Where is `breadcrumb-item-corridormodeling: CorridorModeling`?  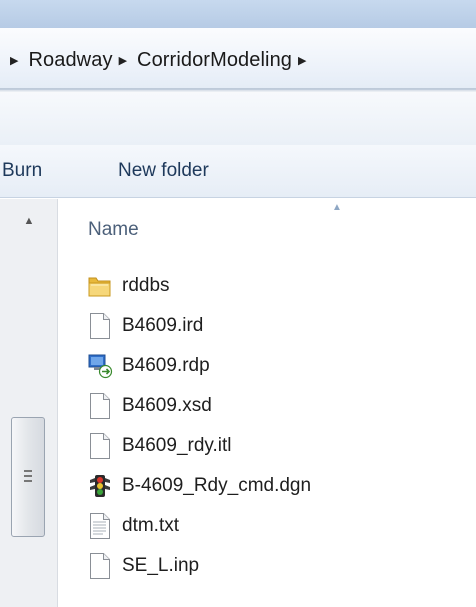 breadcrumb-item-corridormodeling: CorridorModeling is located at coordinates (214, 60).